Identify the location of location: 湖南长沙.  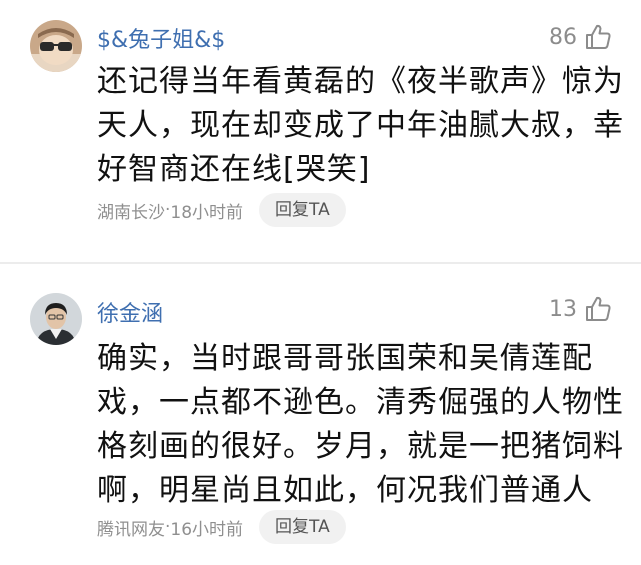
(131, 212).